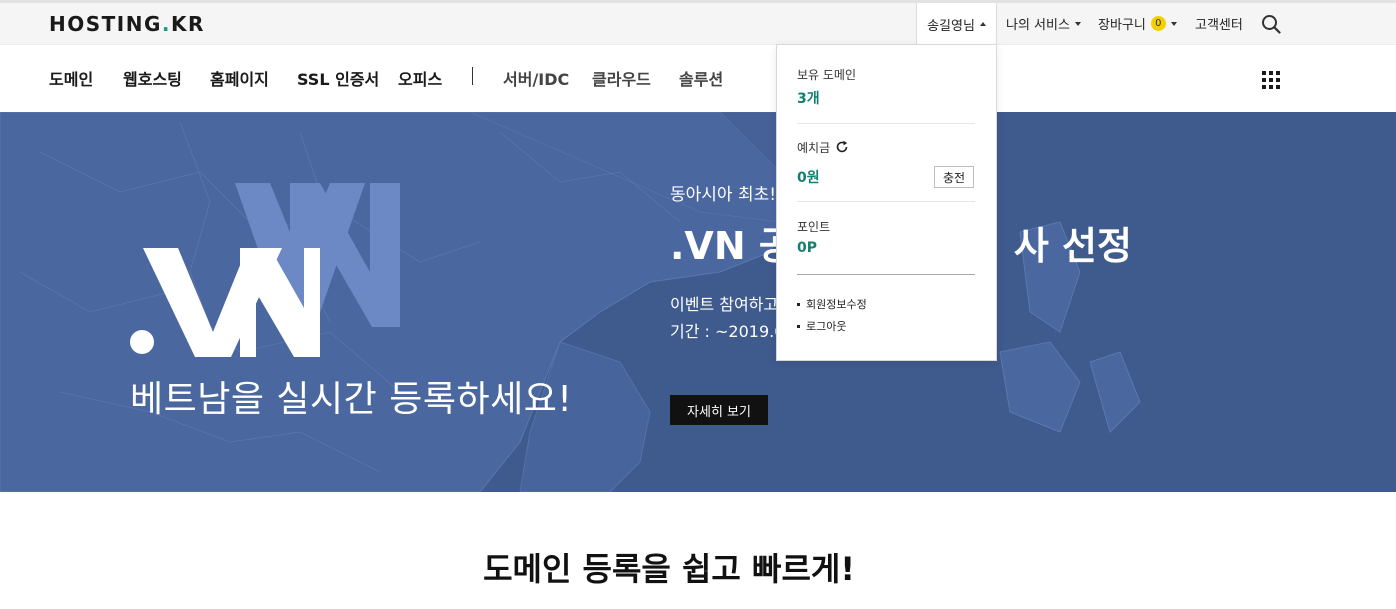 This screenshot has width=1396, height=609. What do you see at coordinates (954, 177) in the screenshot?
I see `charge-button: 충전` at bounding box center [954, 177].